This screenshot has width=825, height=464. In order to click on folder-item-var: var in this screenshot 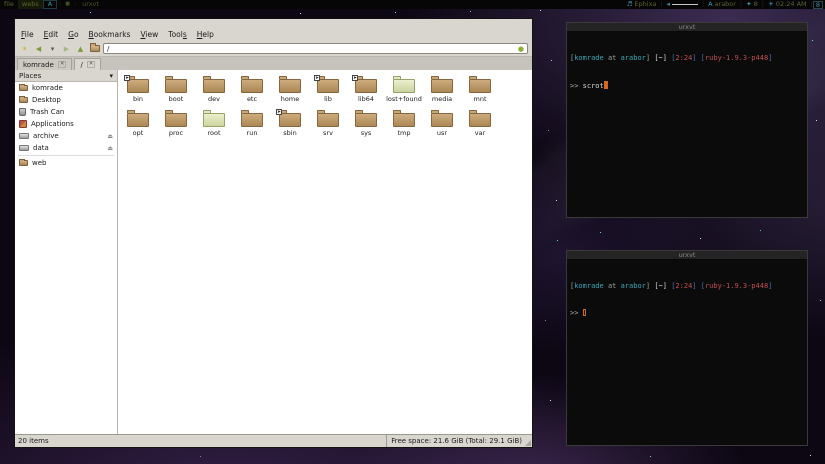, I will do `click(480, 125)`.